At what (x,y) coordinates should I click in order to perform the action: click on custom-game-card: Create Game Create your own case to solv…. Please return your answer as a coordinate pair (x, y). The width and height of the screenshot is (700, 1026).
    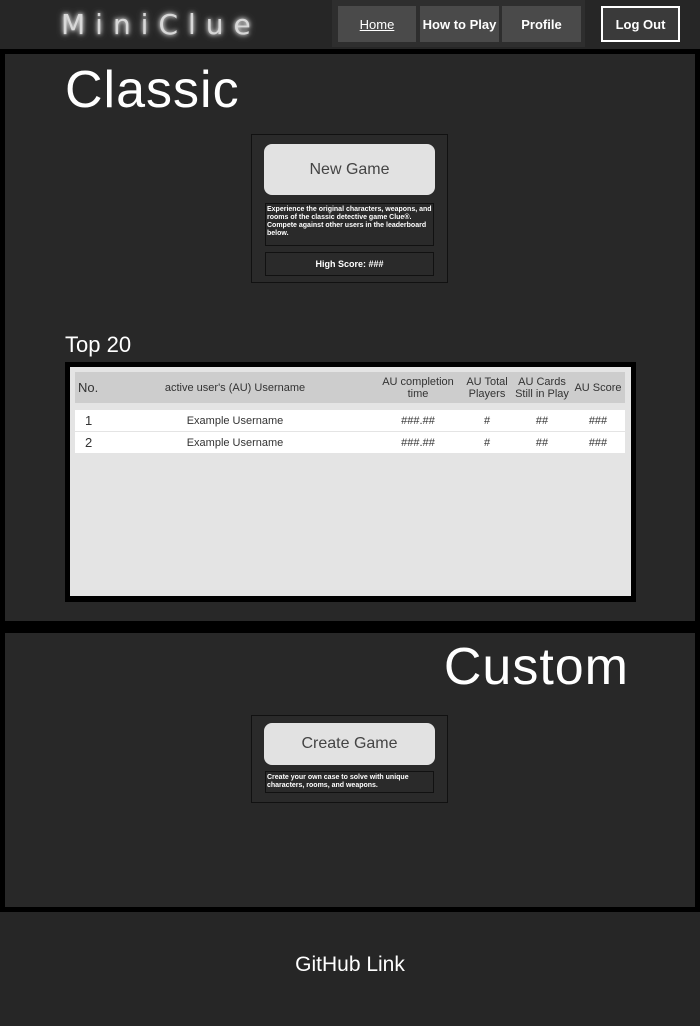
    Looking at the image, I should click on (349, 759).